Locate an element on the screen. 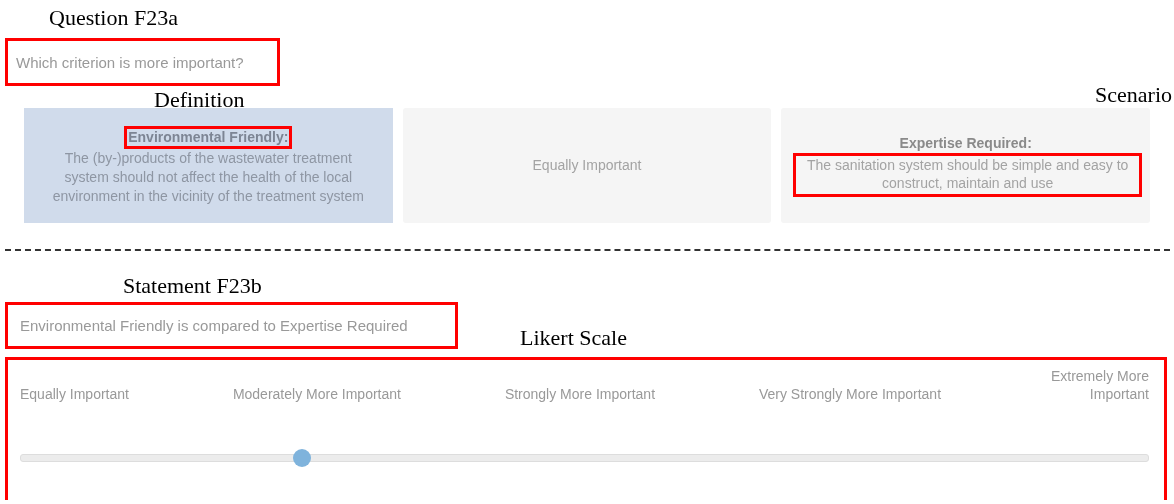 The width and height of the screenshot is (1174, 504). slider-track is located at coordinates (584, 458).